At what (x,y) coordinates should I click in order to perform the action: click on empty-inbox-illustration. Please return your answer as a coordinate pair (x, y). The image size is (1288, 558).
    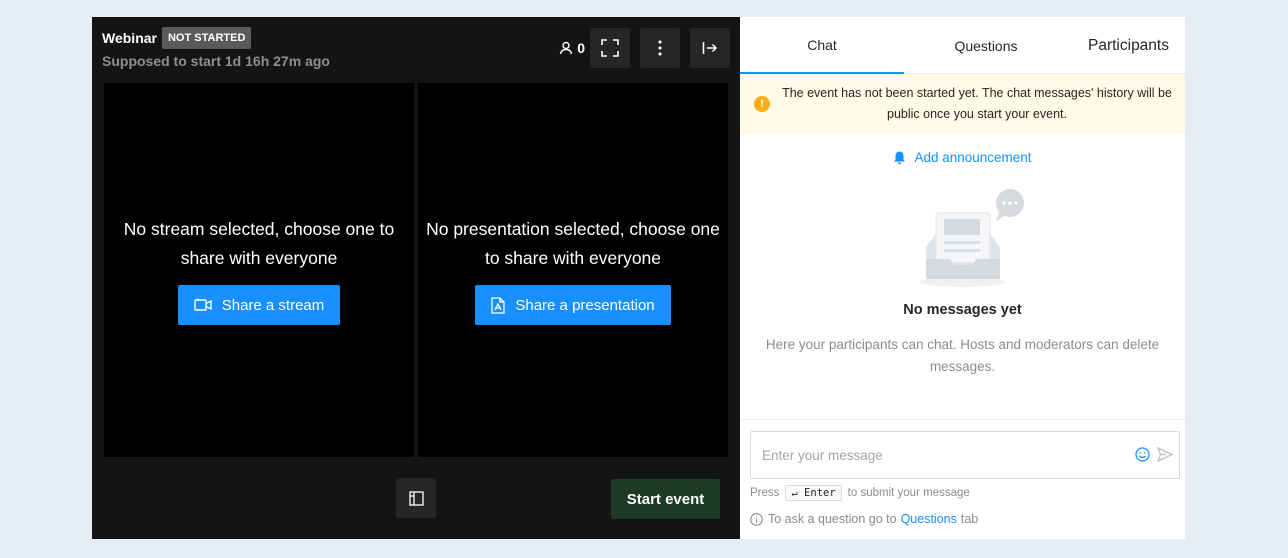
    Looking at the image, I should click on (973, 241).